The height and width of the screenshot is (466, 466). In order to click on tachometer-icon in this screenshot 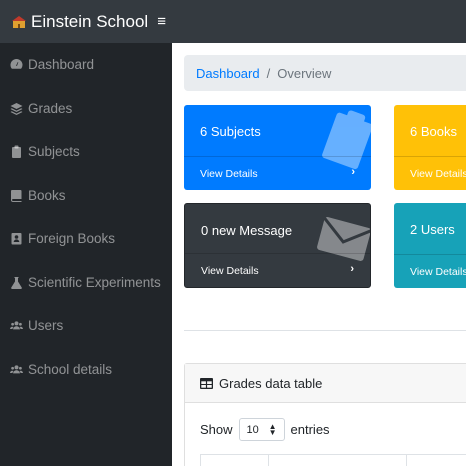, I will do `click(16, 64)`.